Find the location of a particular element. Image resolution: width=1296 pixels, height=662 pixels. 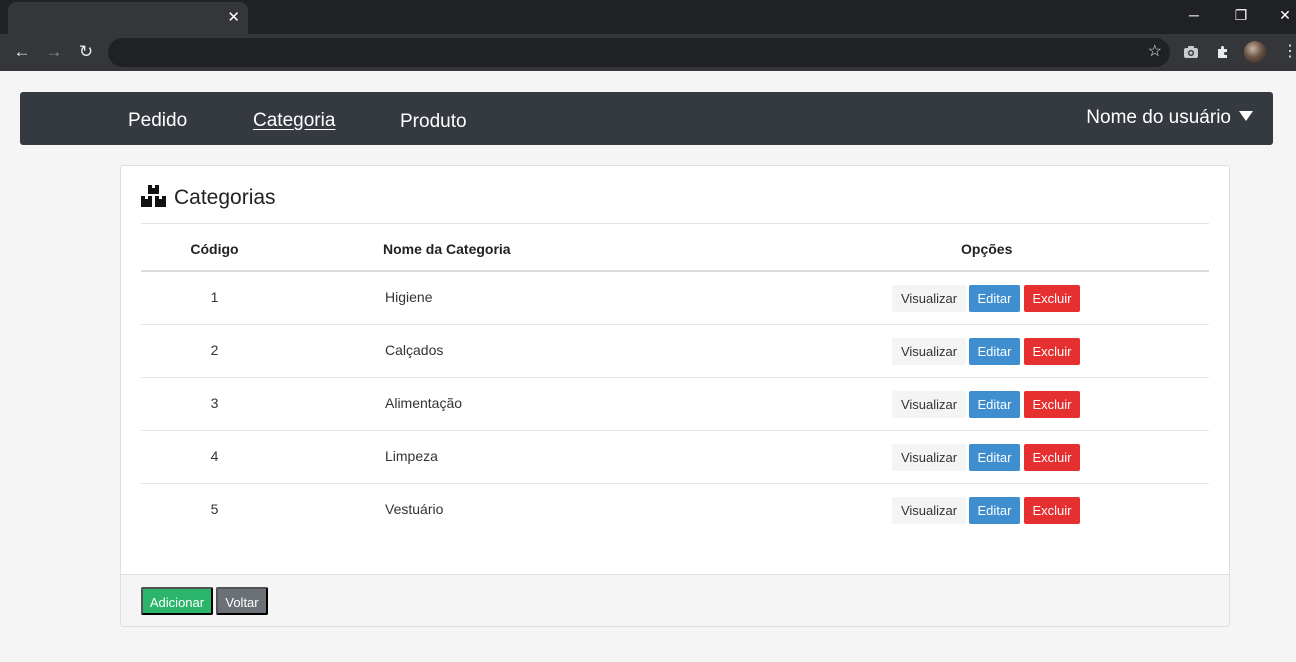

nav-link-produto: Produto is located at coordinates (433, 122).